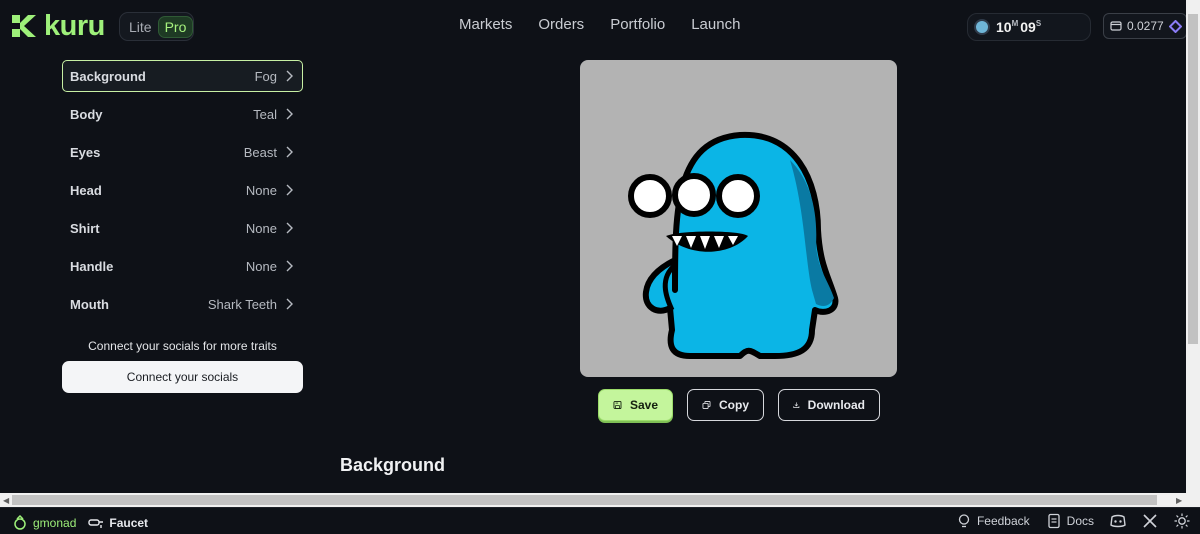  What do you see at coordinates (55, 523) in the screenshot?
I see `gmonad-label: gmonad` at bounding box center [55, 523].